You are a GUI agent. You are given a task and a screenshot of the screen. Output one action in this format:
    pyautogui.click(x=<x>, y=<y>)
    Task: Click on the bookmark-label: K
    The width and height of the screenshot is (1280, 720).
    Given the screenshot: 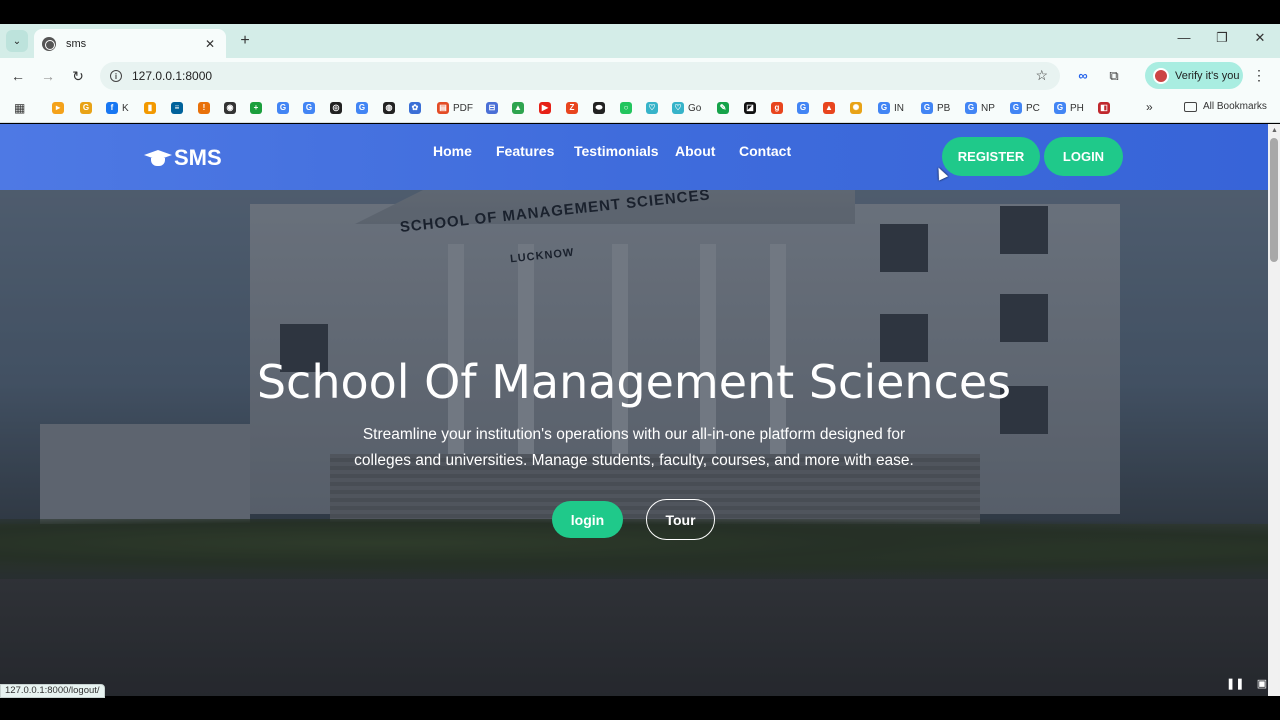 What is the action you would take?
    pyautogui.click(x=125, y=108)
    